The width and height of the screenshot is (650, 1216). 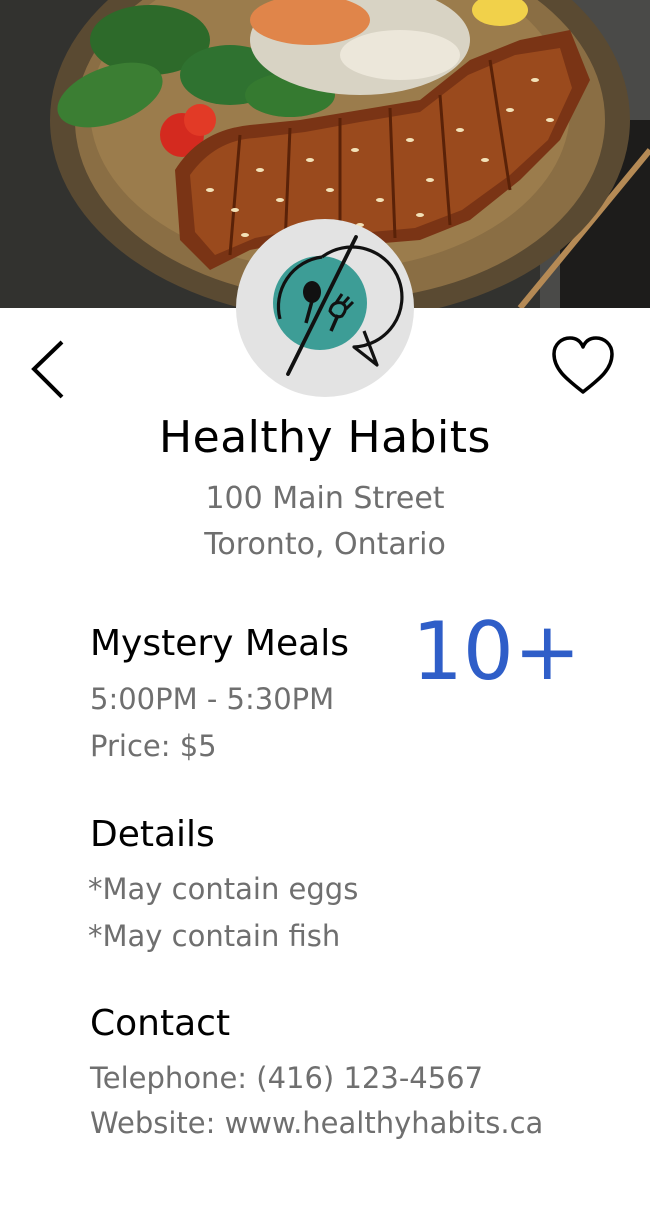 What do you see at coordinates (160, 1023) in the screenshot?
I see `contact-heading: Contact` at bounding box center [160, 1023].